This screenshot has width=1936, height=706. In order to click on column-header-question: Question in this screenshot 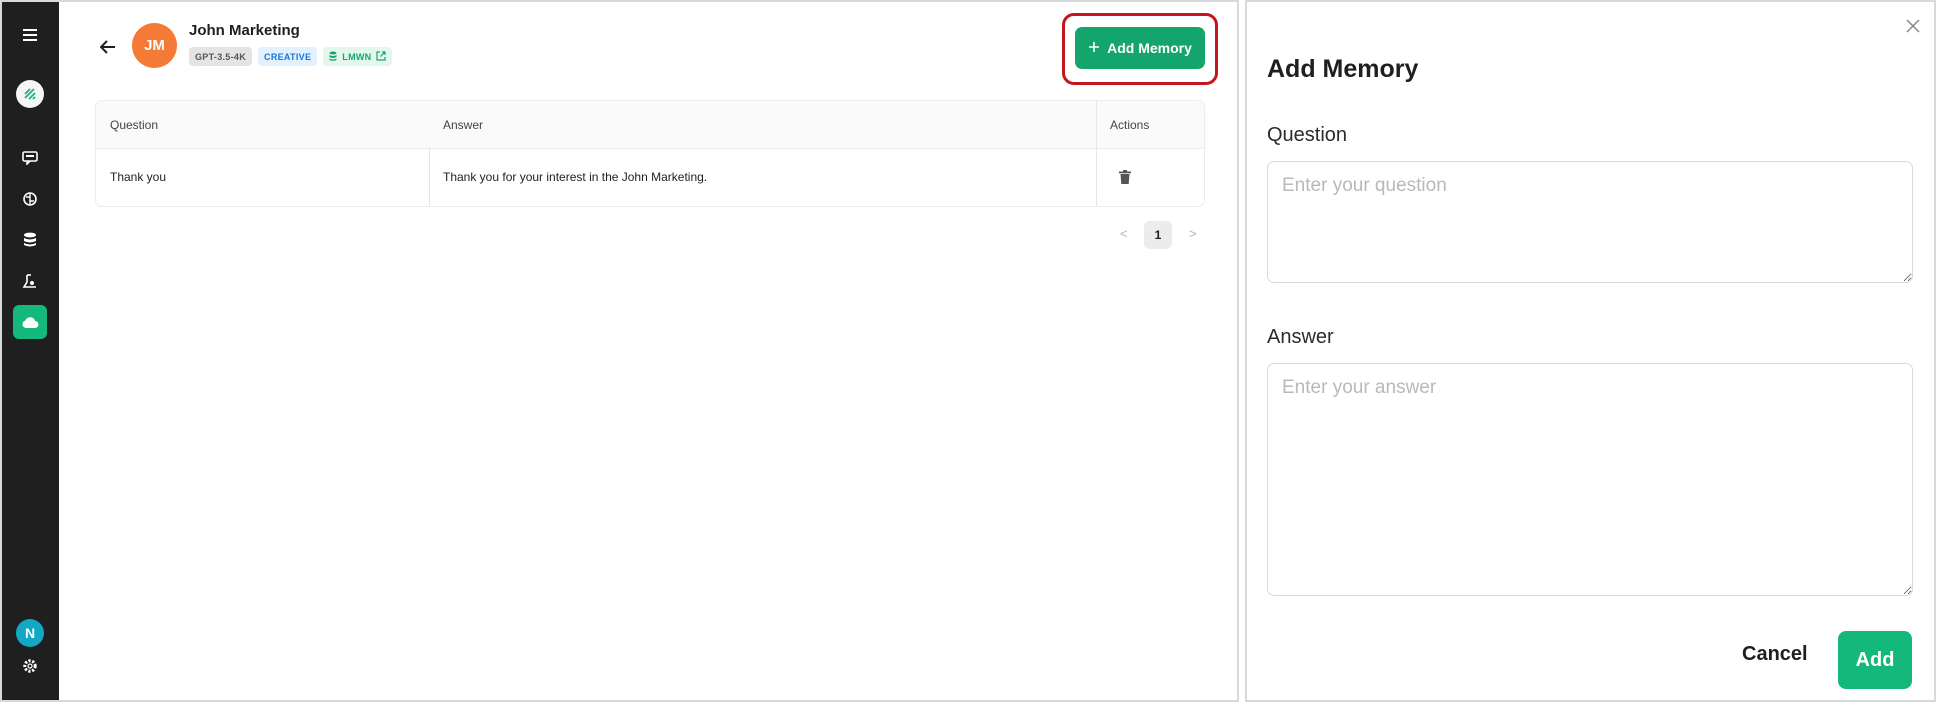, I will do `click(134, 124)`.